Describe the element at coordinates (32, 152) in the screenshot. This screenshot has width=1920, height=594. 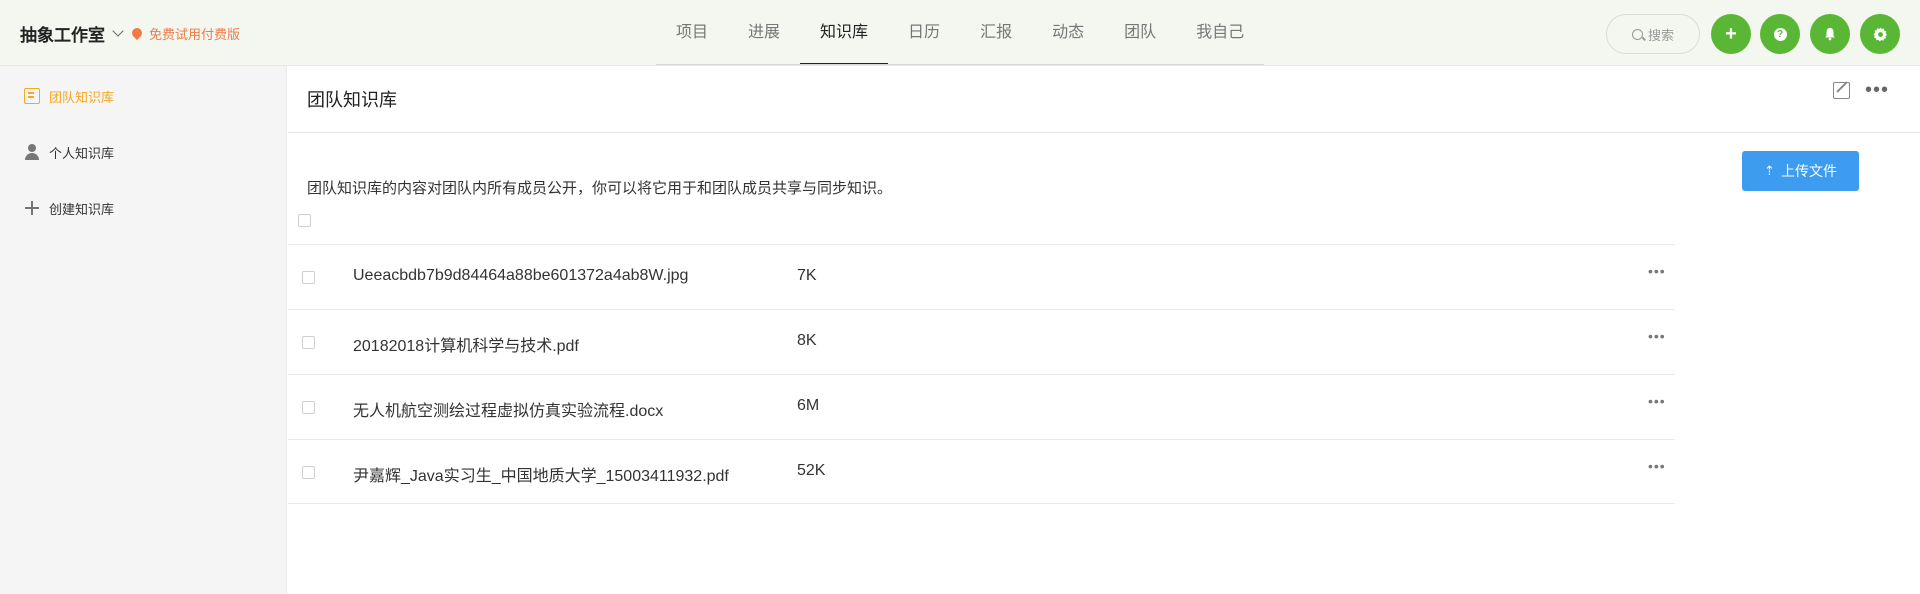
I see `user-icon` at that location.